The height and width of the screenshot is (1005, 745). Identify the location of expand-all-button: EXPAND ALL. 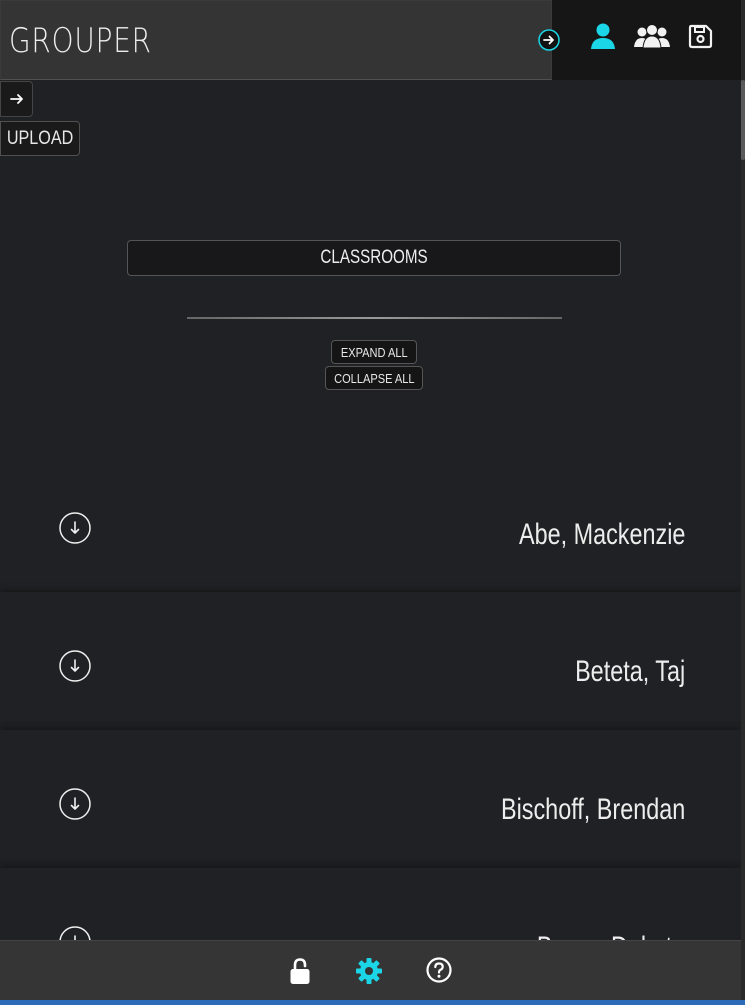
(374, 352).